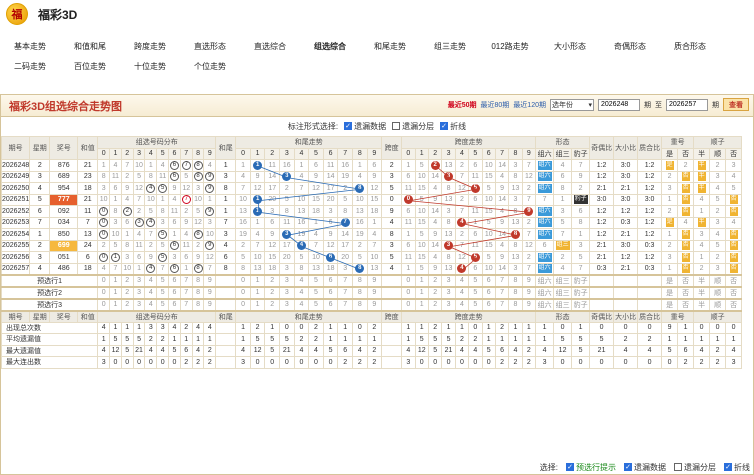 The width and height of the screenshot is (754, 475). I want to click on recent-80-link: 最近80期, so click(495, 105).